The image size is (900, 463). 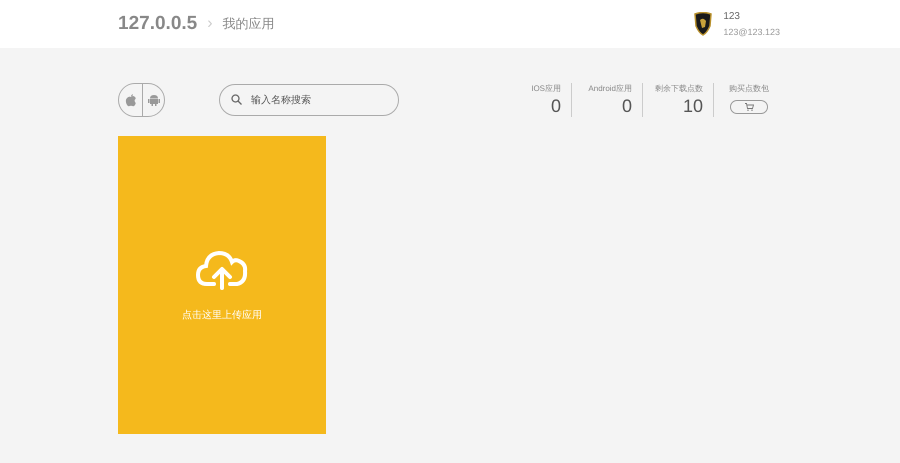 I want to click on stat-label: 剩余下载点数, so click(x=679, y=88).